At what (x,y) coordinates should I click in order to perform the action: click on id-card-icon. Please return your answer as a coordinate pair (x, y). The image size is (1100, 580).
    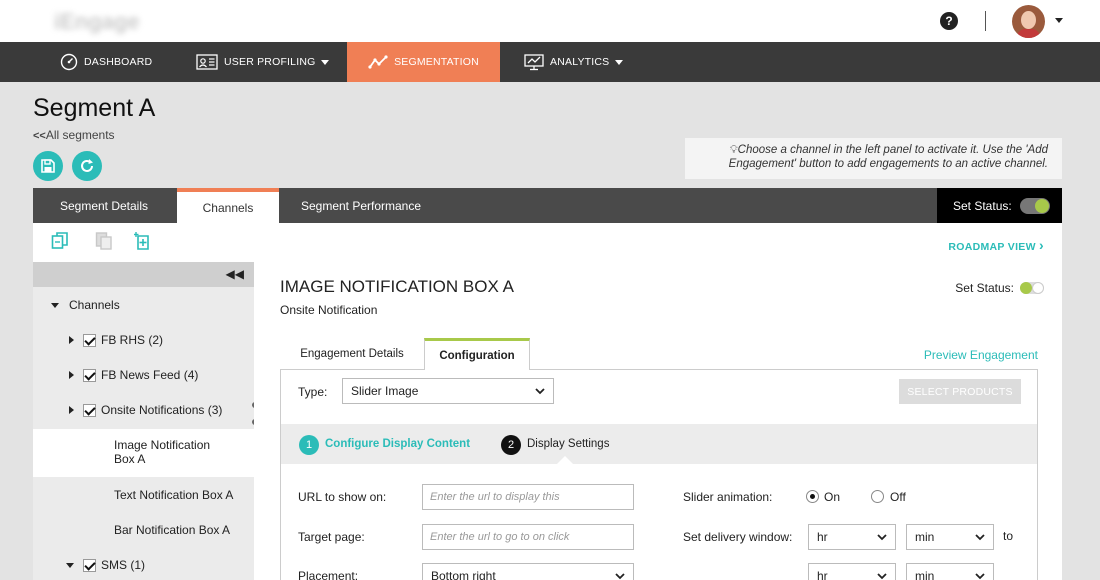
    Looking at the image, I should click on (207, 62).